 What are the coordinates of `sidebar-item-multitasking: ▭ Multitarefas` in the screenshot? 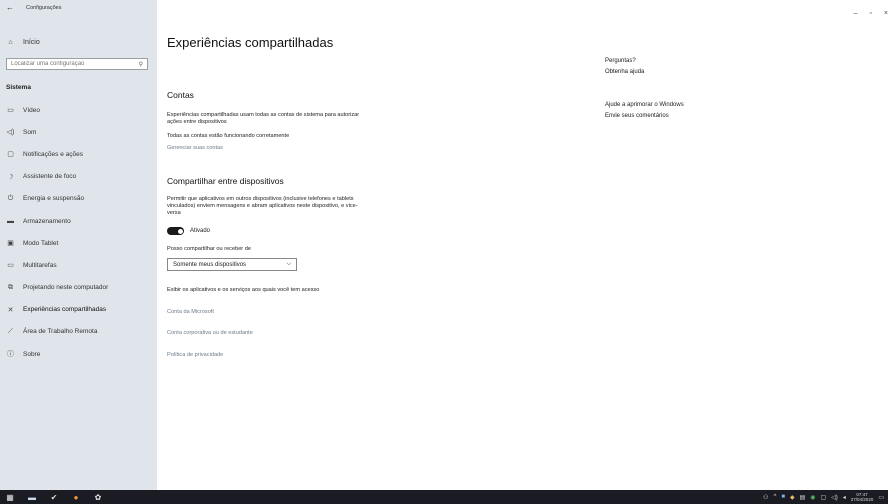 It's located at (80, 265).